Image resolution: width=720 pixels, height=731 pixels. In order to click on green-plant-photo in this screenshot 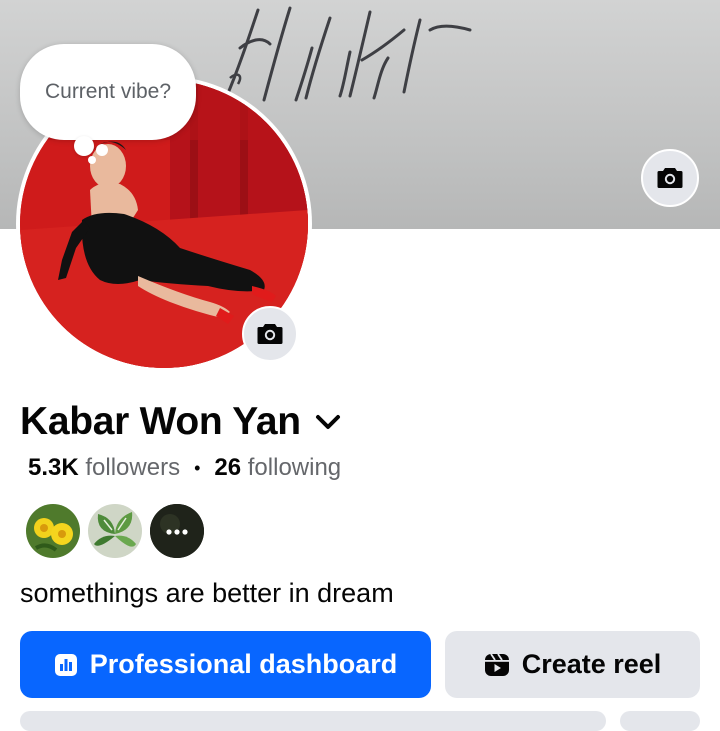, I will do `click(115, 531)`.